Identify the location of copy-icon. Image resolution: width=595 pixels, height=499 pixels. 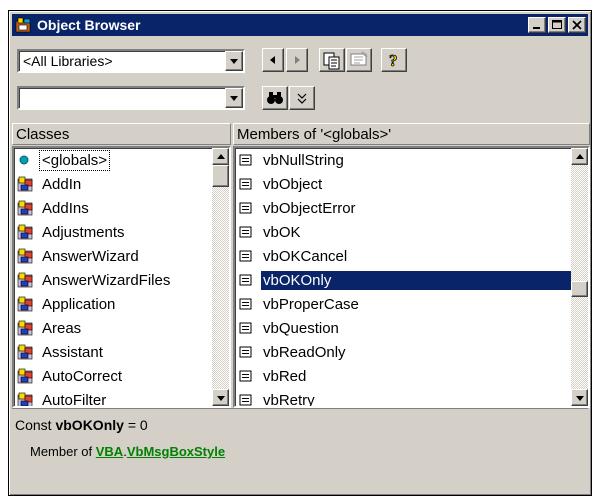
(331, 61).